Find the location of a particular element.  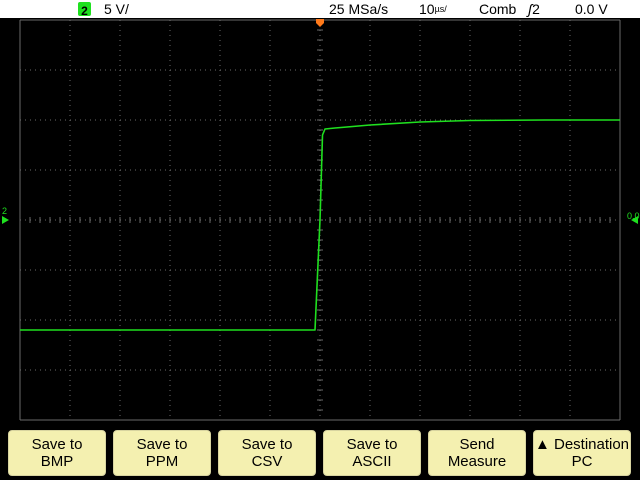

acquisition-mode: Comb is located at coordinates (498, 9).